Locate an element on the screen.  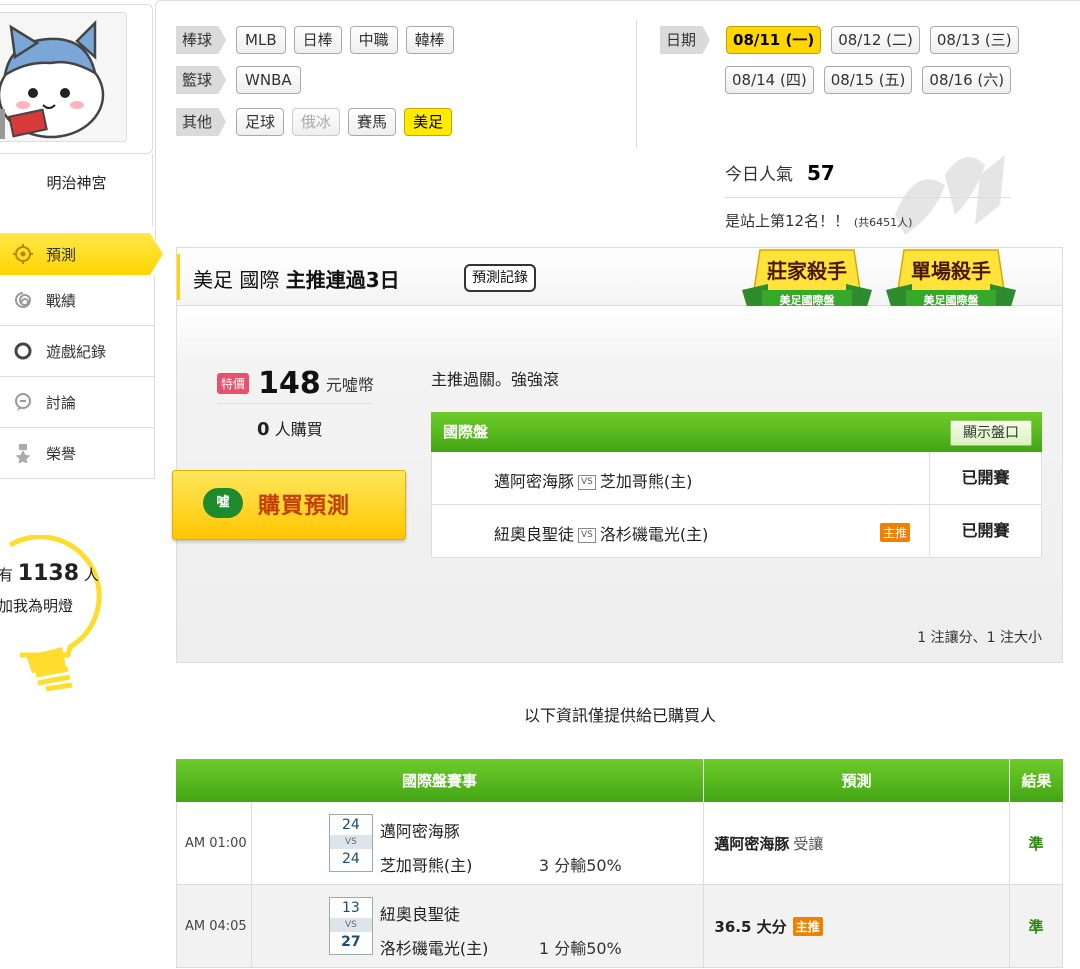
away-team: 紐奧良聖徒 is located at coordinates (419, 914).